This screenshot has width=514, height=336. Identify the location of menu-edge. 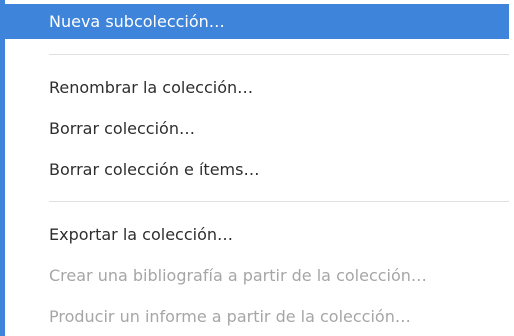
(511, 168).